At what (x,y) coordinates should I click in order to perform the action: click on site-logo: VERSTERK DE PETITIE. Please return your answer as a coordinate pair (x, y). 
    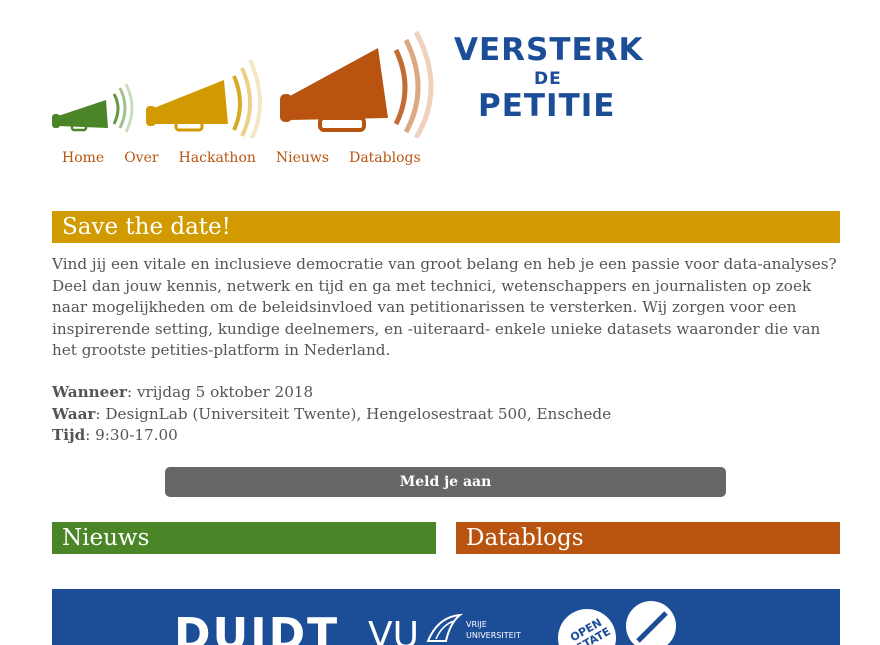
    Looking at the image, I should click on (348, 83).